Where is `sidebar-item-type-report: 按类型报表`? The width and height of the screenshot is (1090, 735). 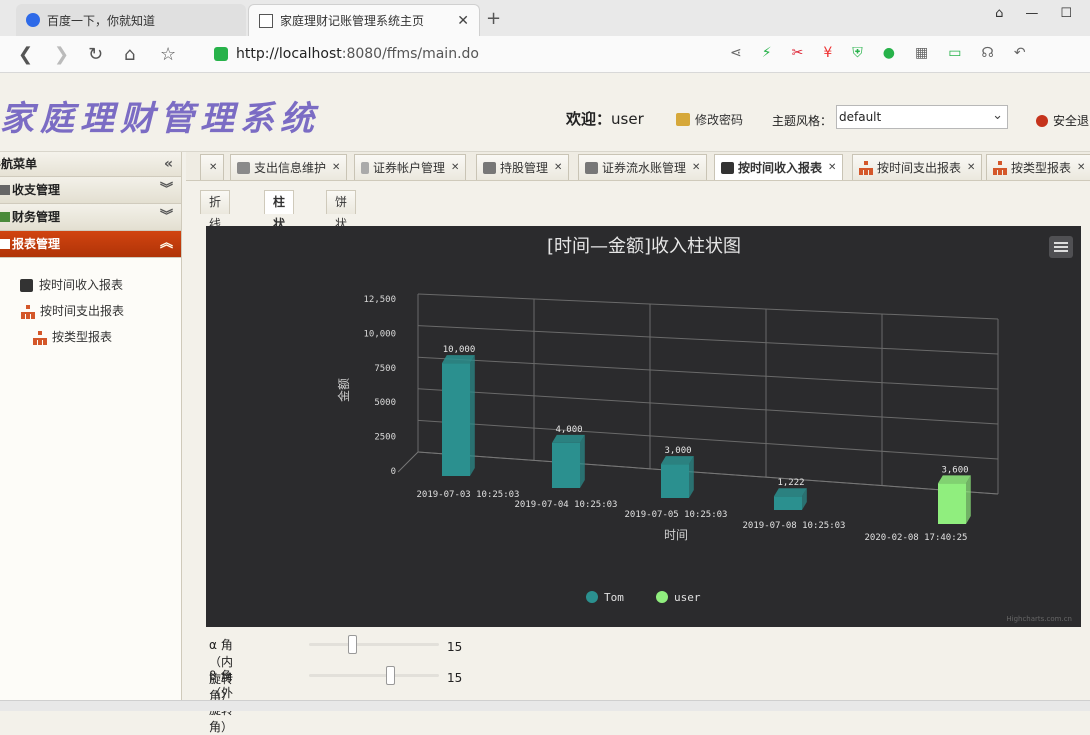
sidebar-item-type-report: 按类型报表 is located at coordinates (90, 337).